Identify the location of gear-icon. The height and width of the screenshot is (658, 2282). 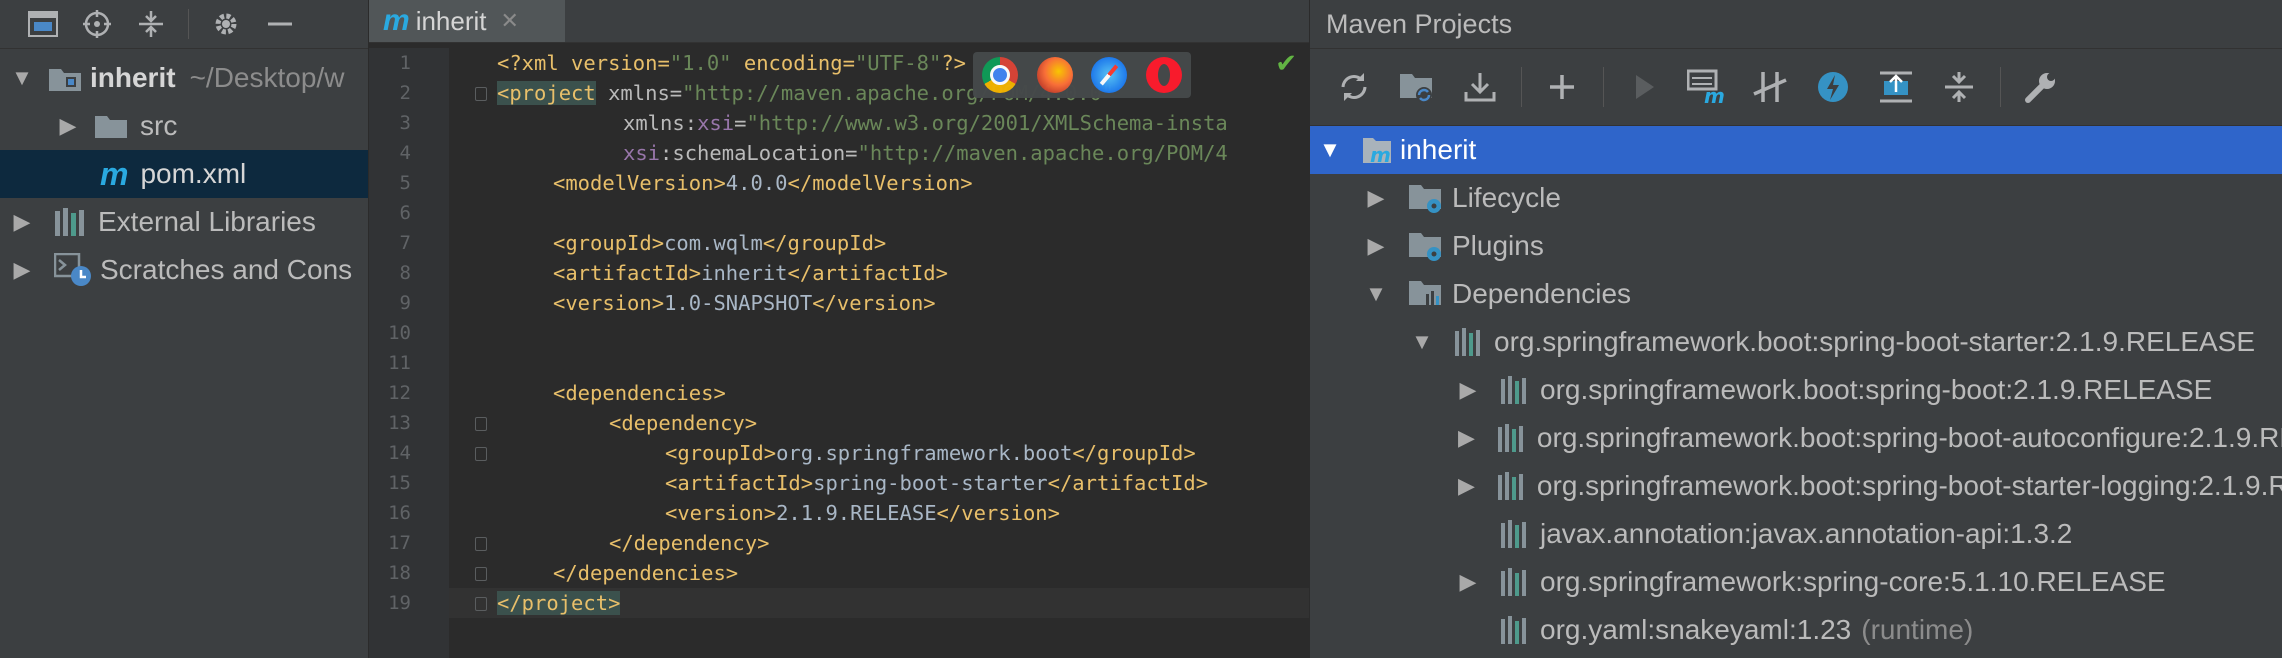
(226, 24).